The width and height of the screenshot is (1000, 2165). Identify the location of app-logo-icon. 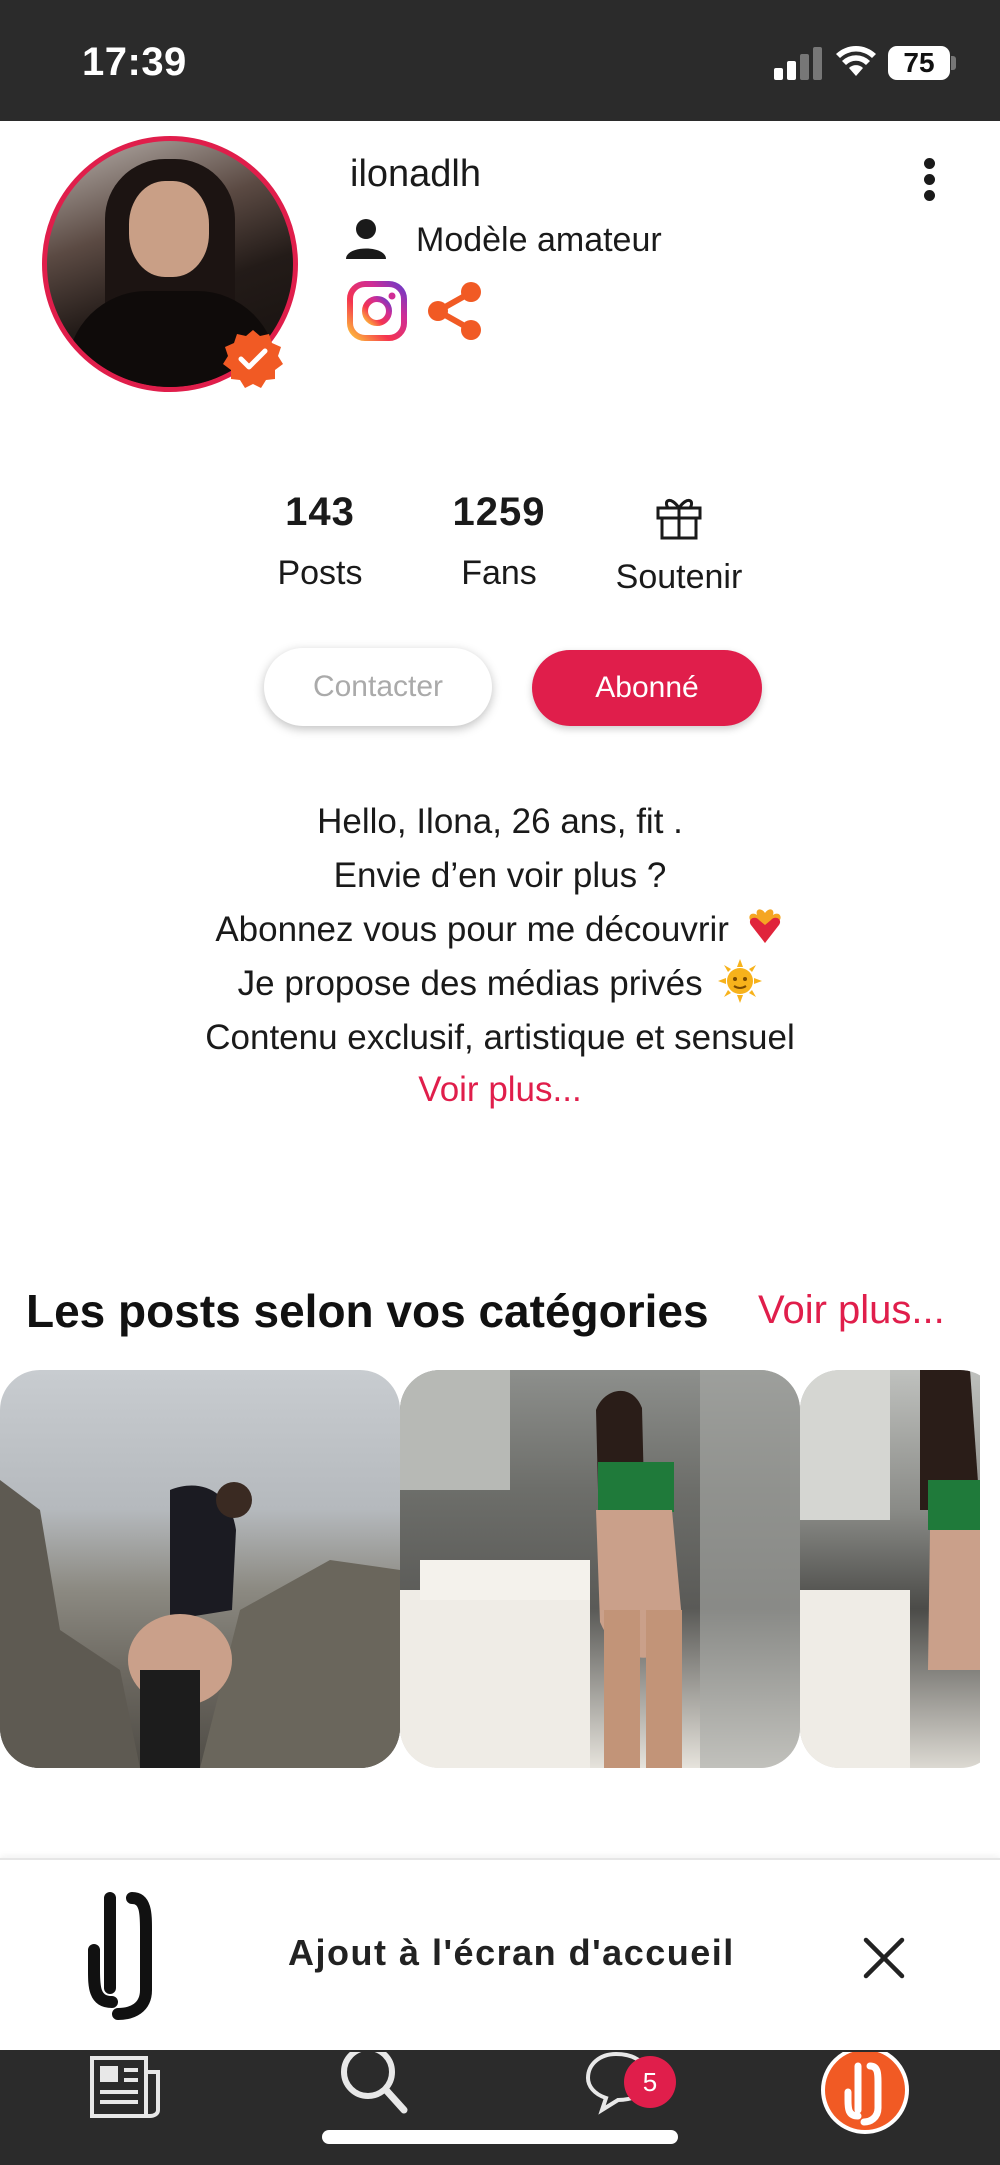
(120, 1956).